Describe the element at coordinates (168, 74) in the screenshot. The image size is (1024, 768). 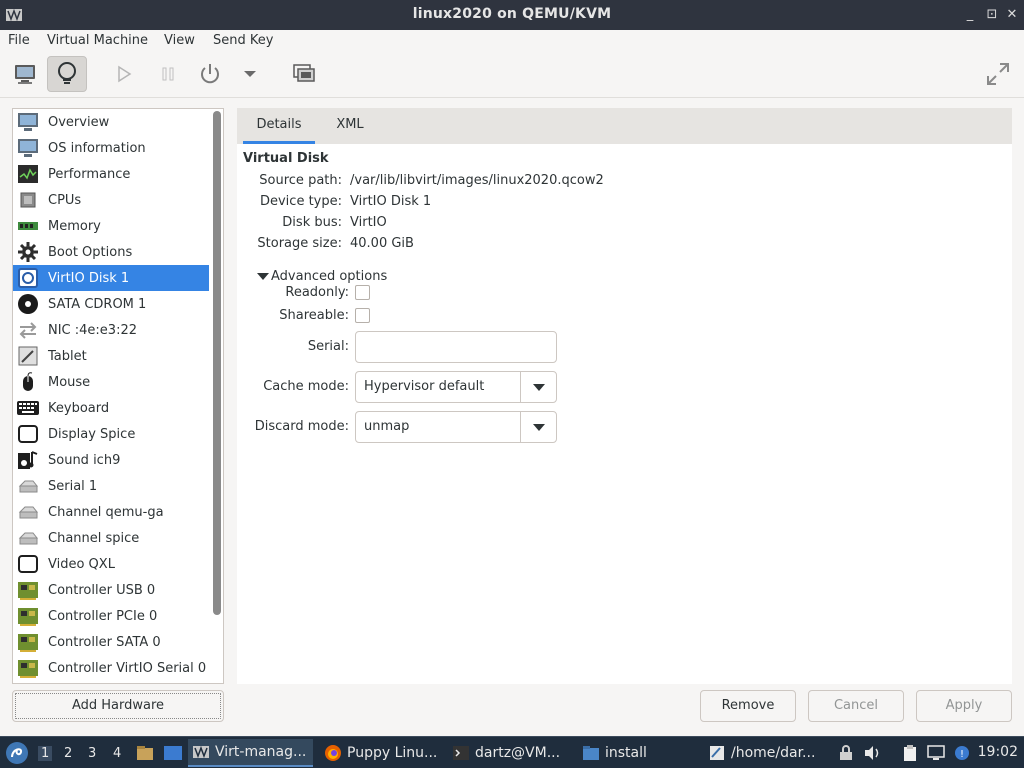
I see `pause-button` at that location.